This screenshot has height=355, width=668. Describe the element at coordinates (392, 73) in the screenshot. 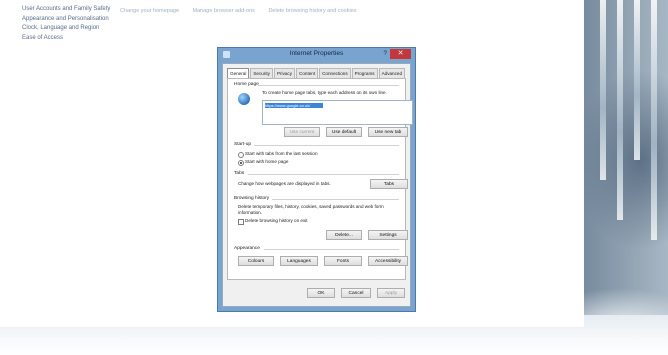

I see `tab-advanced: Advanced` at that location.